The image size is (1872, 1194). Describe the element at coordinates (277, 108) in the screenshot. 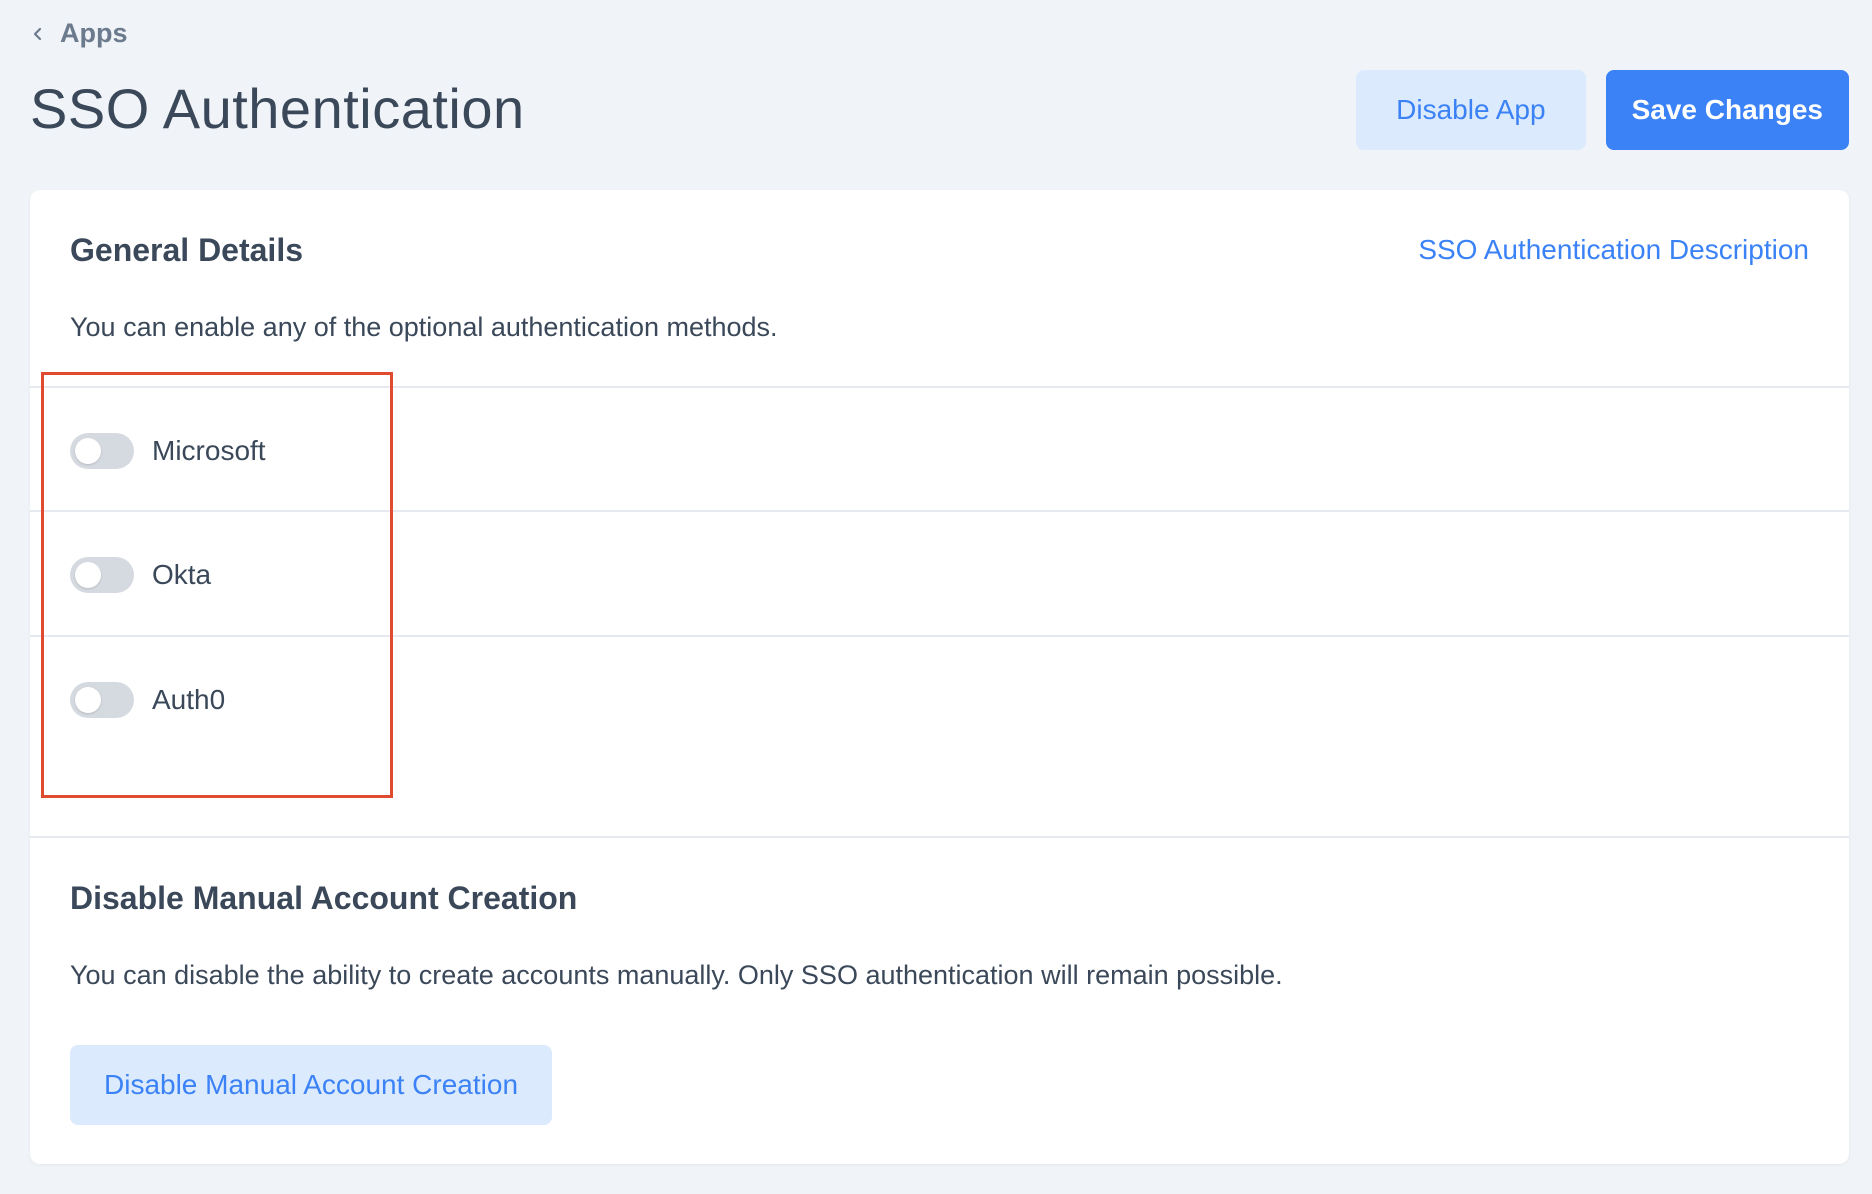

I see `page-title: SSO Authentication` at that location.